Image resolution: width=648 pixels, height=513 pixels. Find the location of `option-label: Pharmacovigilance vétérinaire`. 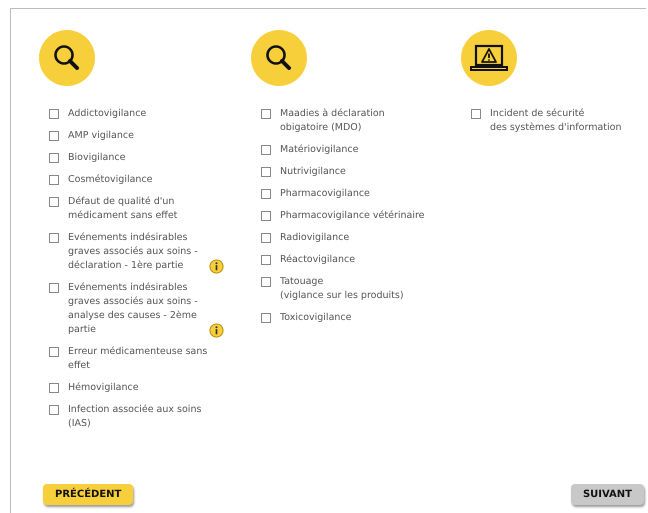

option-label: Pharmacovigilance vétérinaire is located at coordinates (352, 216).